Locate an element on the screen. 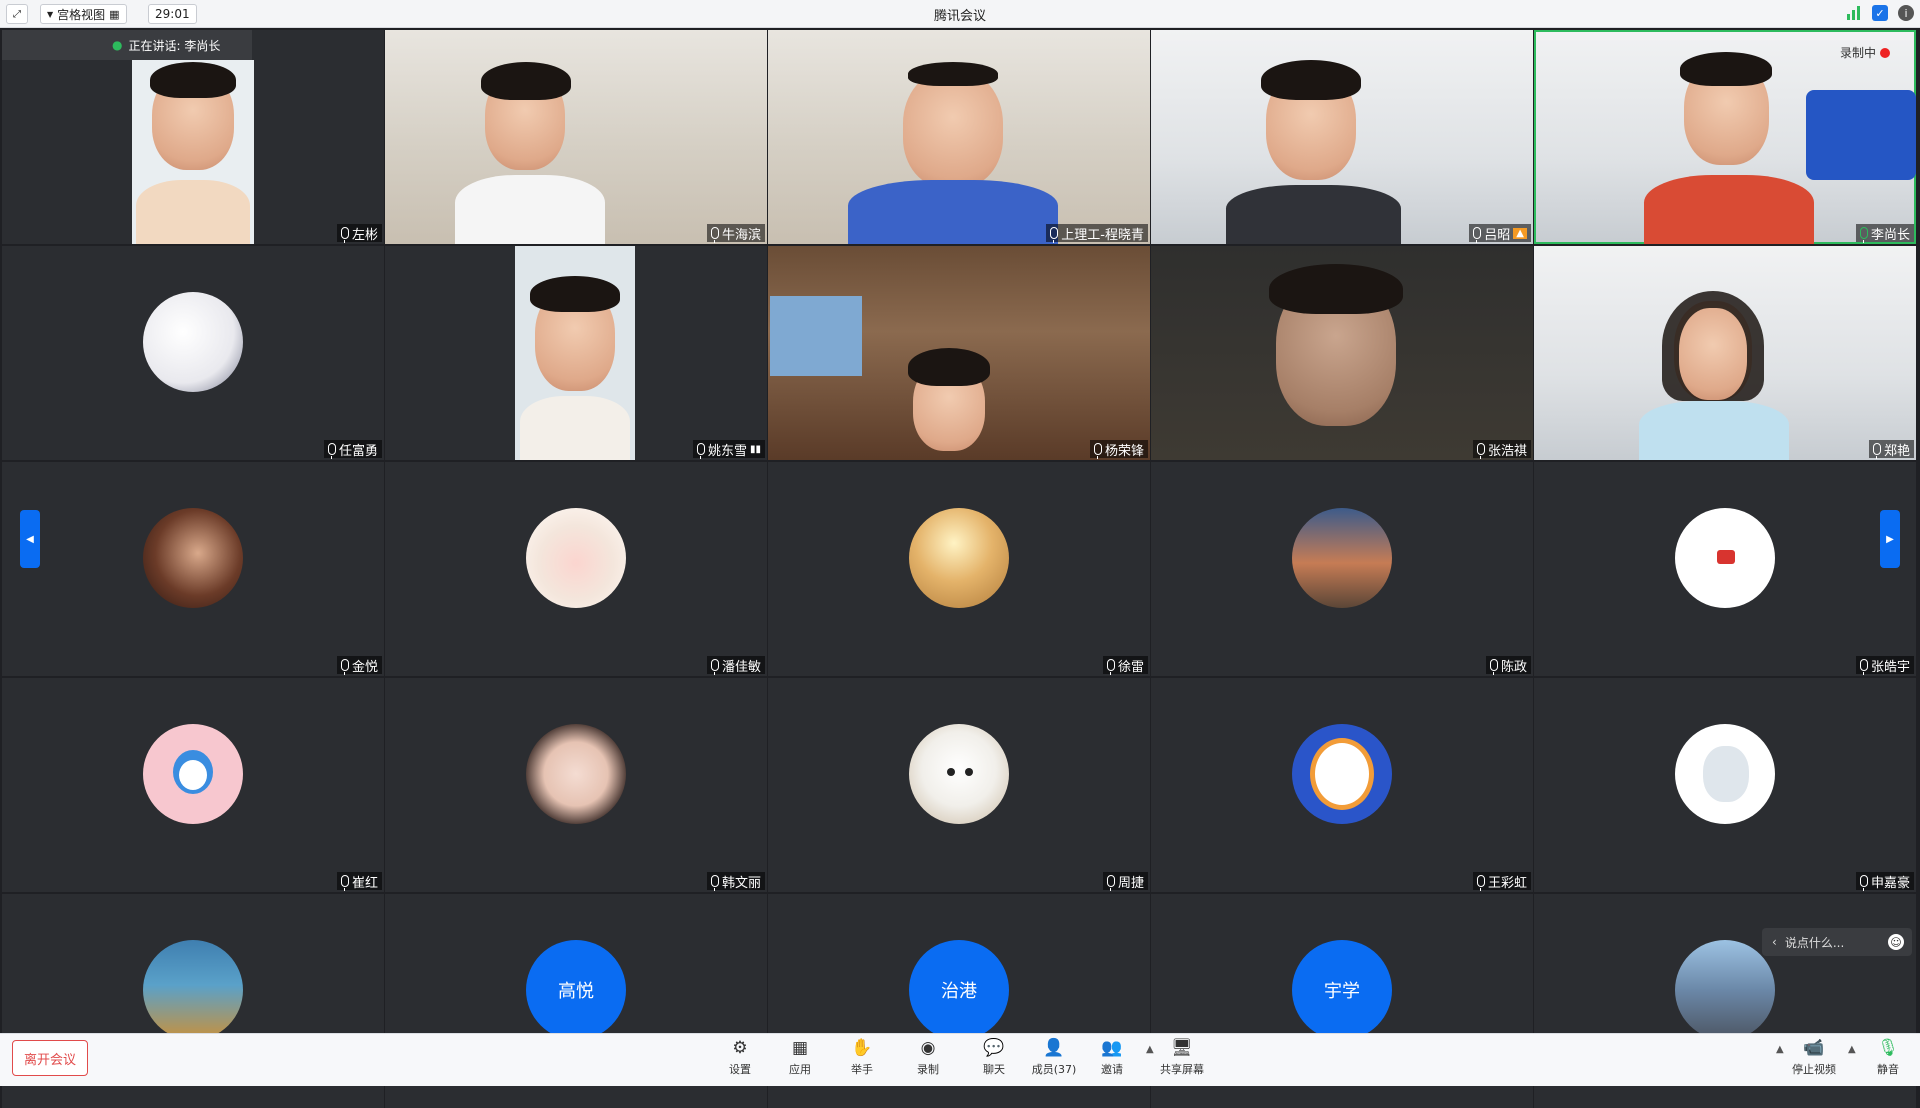 This screenshot has height=1108, width=1920. participant-name: 陈政 is located at coordinates (1513, 667).